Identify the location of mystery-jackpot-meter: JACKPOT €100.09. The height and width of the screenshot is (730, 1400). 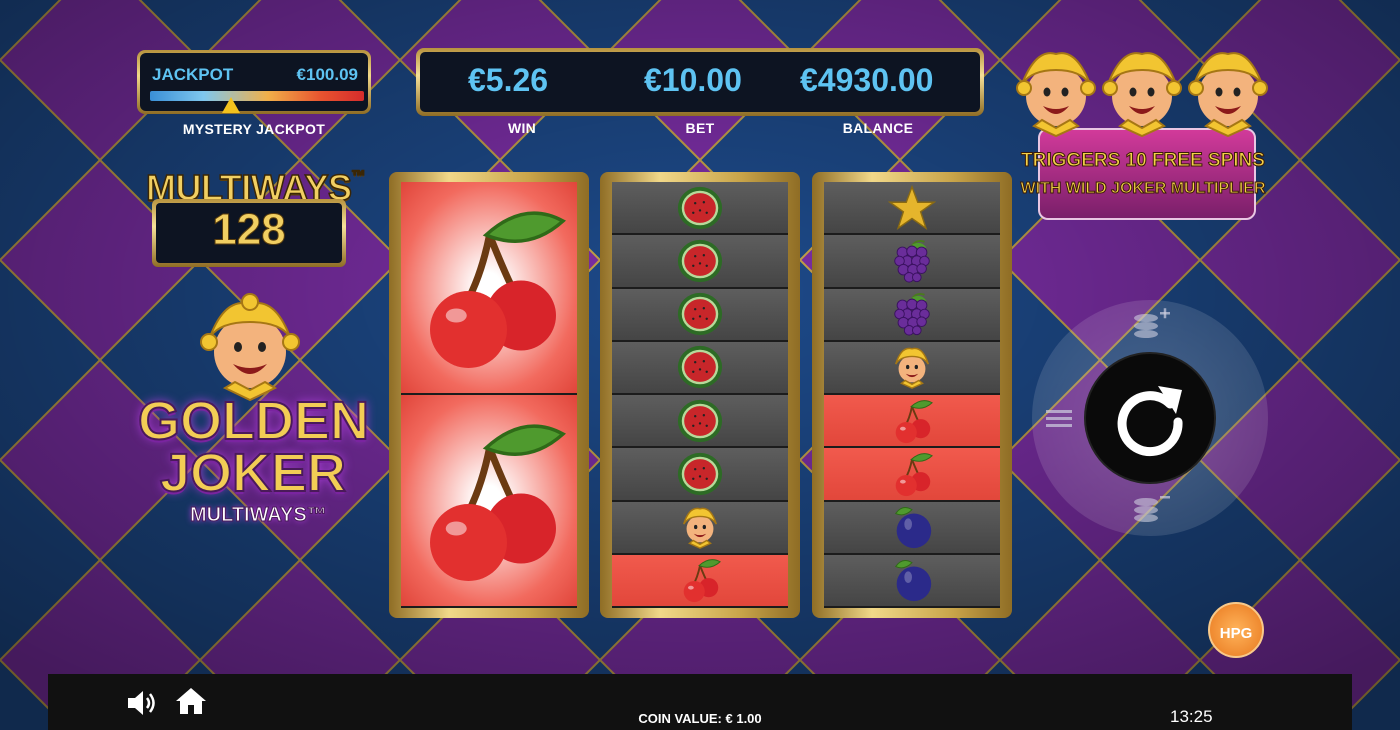
(254, 82).